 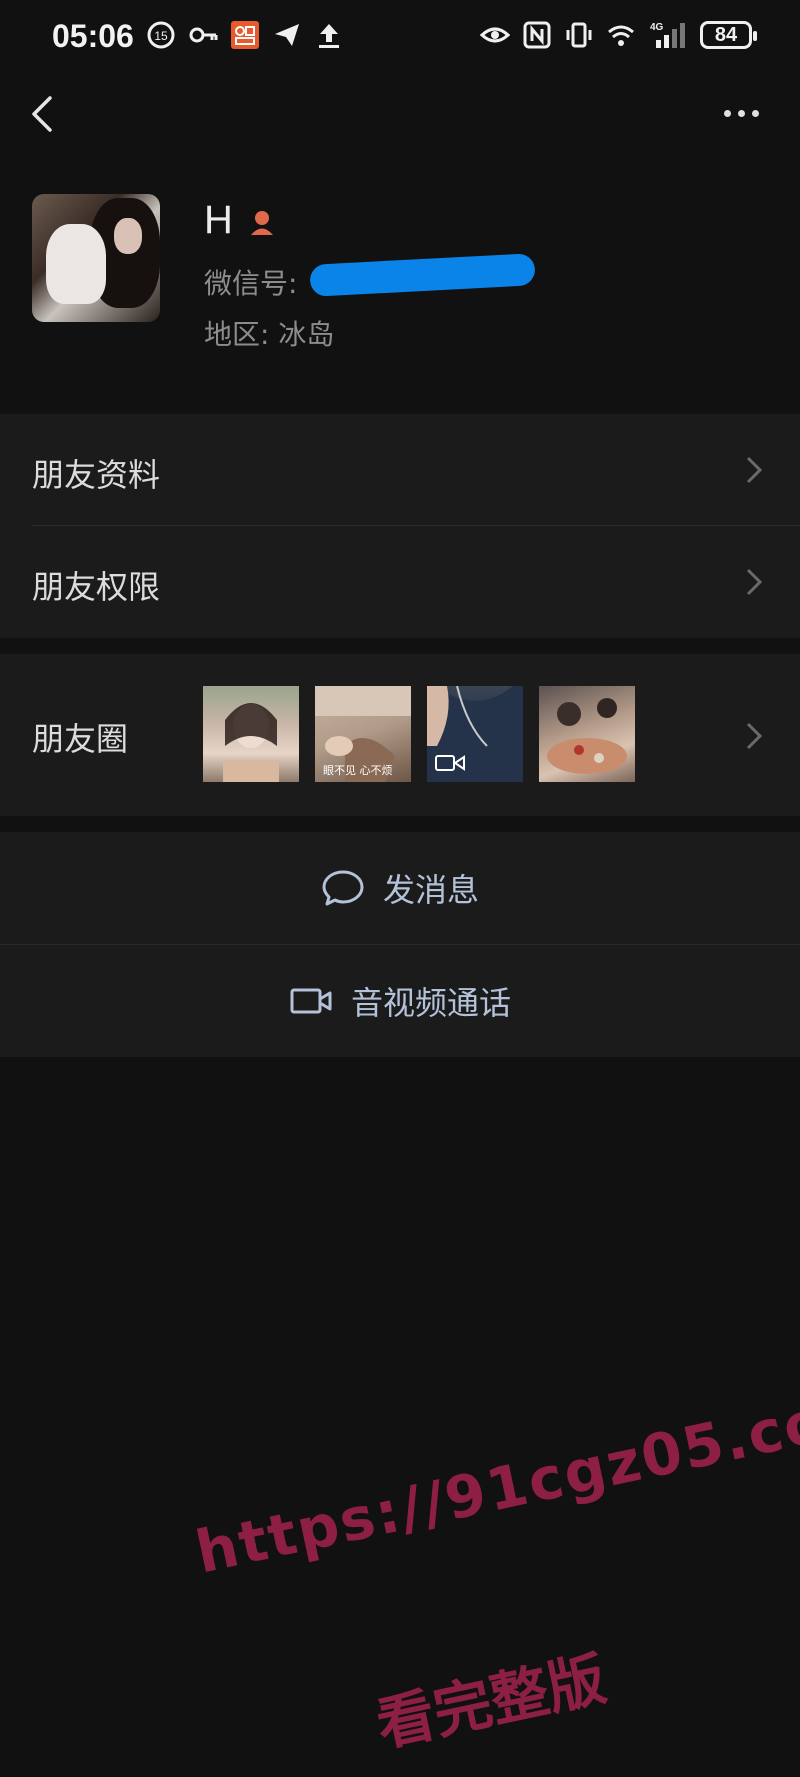 I want to click on wifi-icon, so click(x=621, y=35).